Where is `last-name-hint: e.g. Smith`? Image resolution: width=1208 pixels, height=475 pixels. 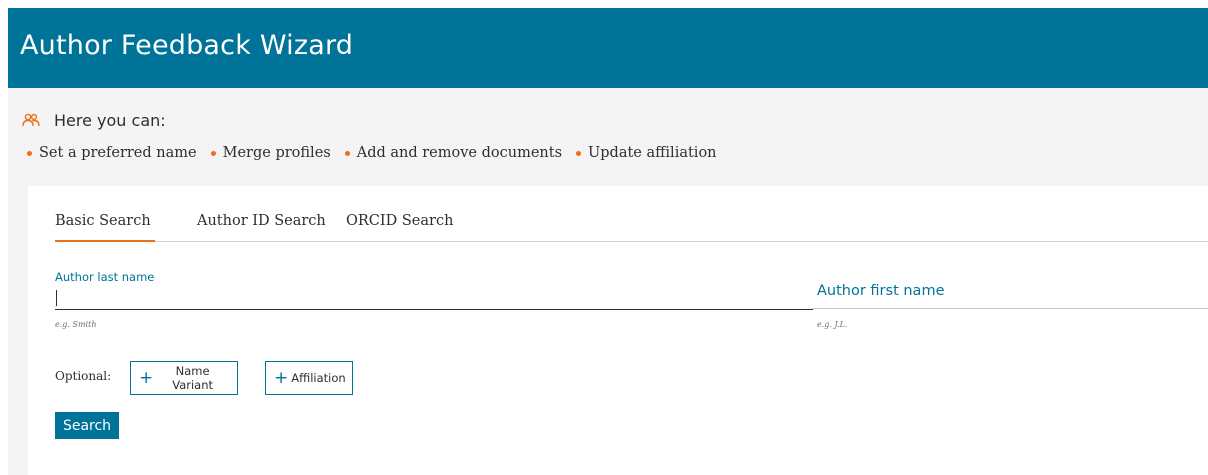
last-name-hint: e.g. Smith is located at coordinates (76, 324).